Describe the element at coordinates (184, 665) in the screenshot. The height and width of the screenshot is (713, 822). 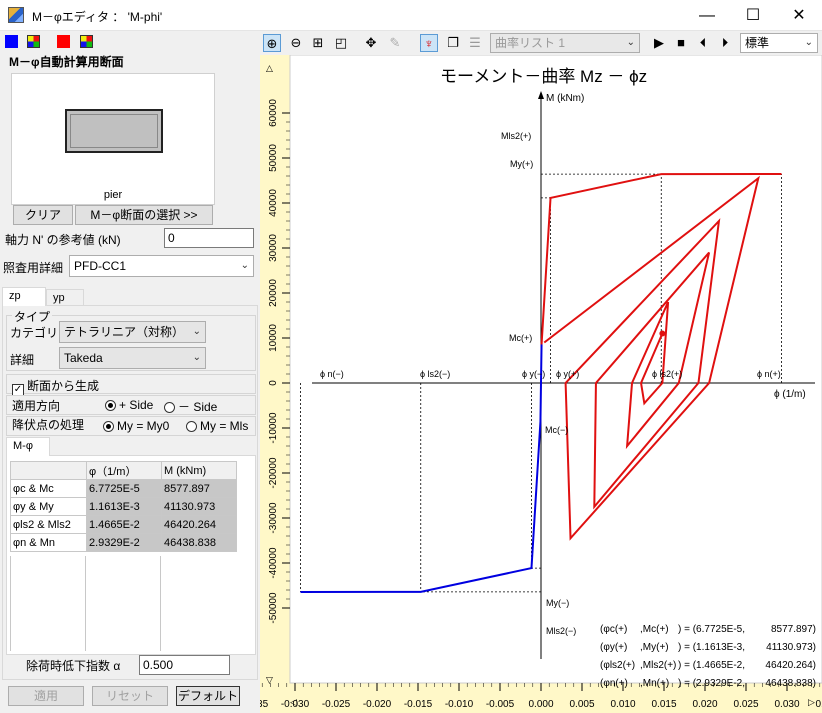
I see `unload-input: 0.500` at that location.